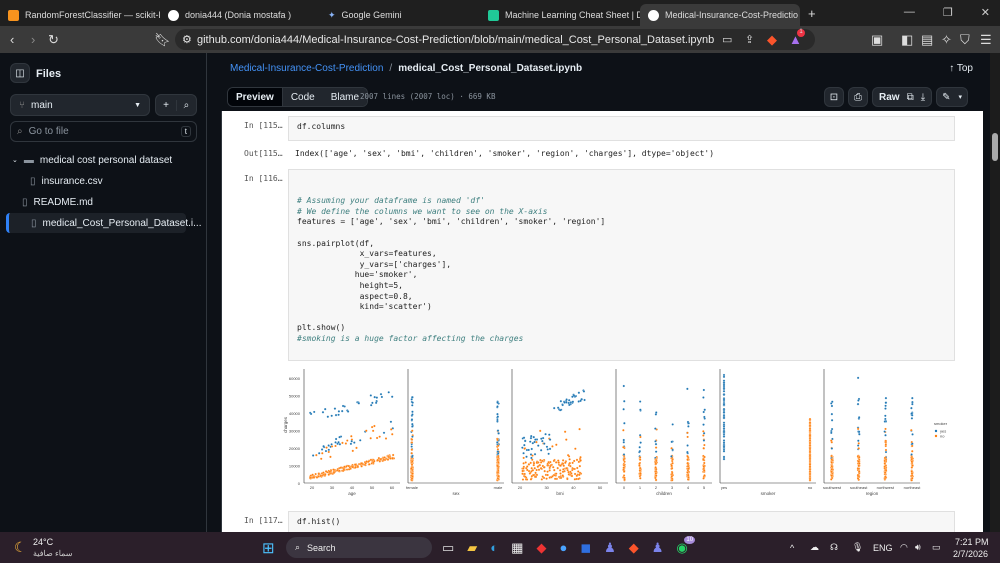 The width and height of the screenshot is (1000, 563). I want to click on scrollbar-thumb, so click(995, 147).